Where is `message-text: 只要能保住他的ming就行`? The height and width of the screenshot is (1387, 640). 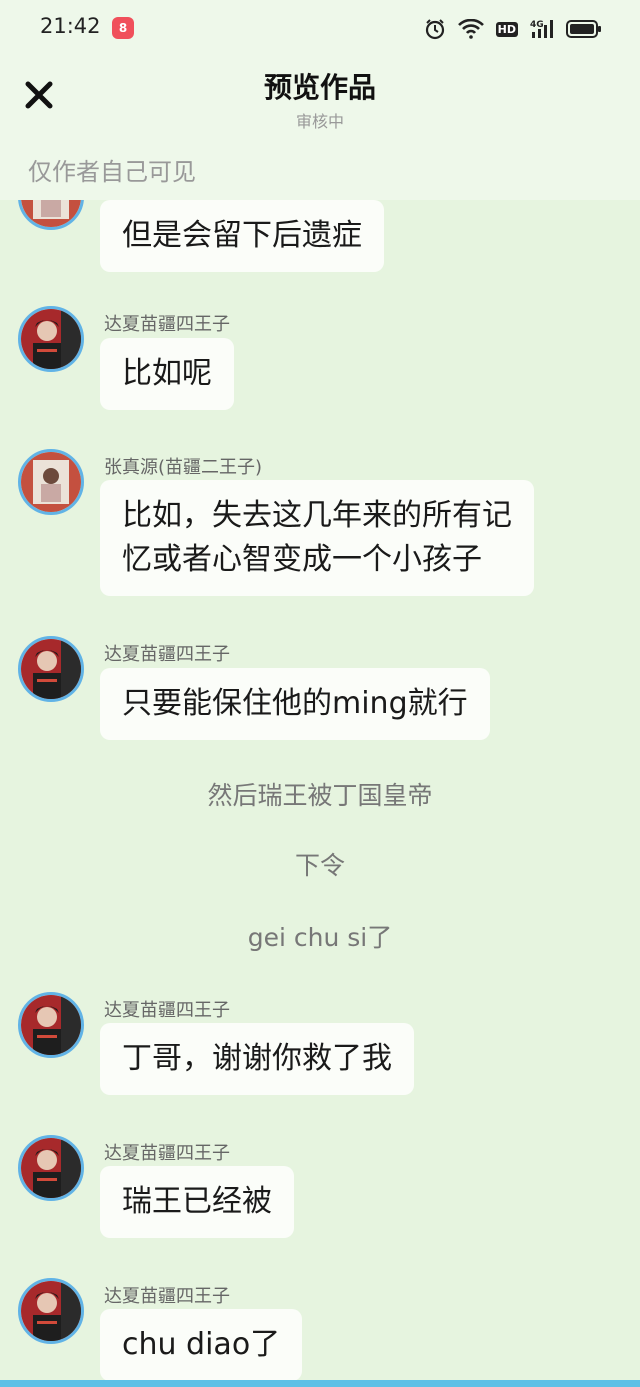
message-text: 只要能保住他的ming就行 is located at coordinates (295, 703).